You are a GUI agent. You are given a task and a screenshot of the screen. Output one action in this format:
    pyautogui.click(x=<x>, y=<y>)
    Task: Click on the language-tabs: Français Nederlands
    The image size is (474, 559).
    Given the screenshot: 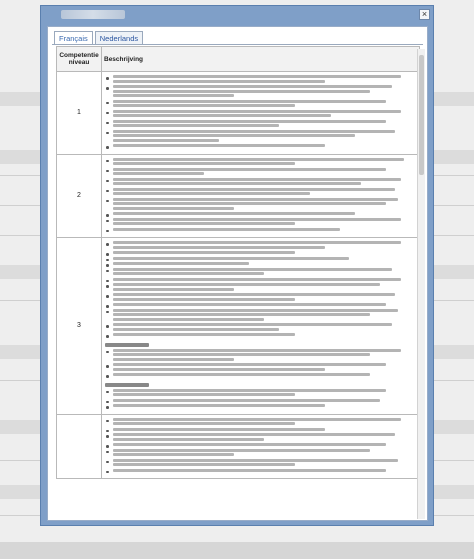 What is the action you would take?
    pyautogui.click(x=99, y=38)
    